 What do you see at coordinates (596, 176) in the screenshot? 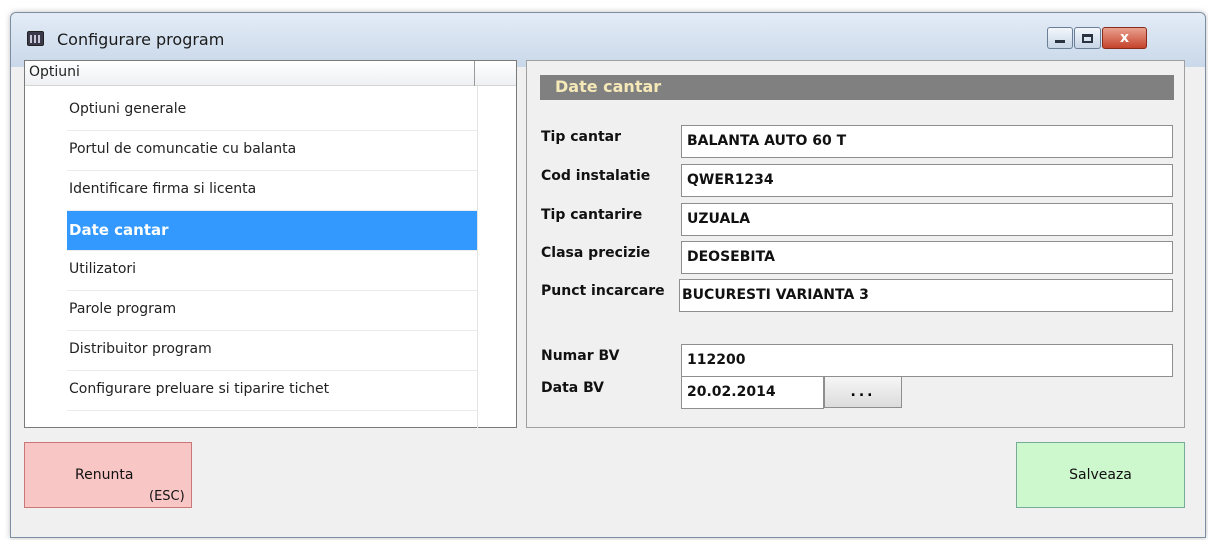
I see `cod-instalatie-label: Cod instalatie` at bounding box center [596, 176].